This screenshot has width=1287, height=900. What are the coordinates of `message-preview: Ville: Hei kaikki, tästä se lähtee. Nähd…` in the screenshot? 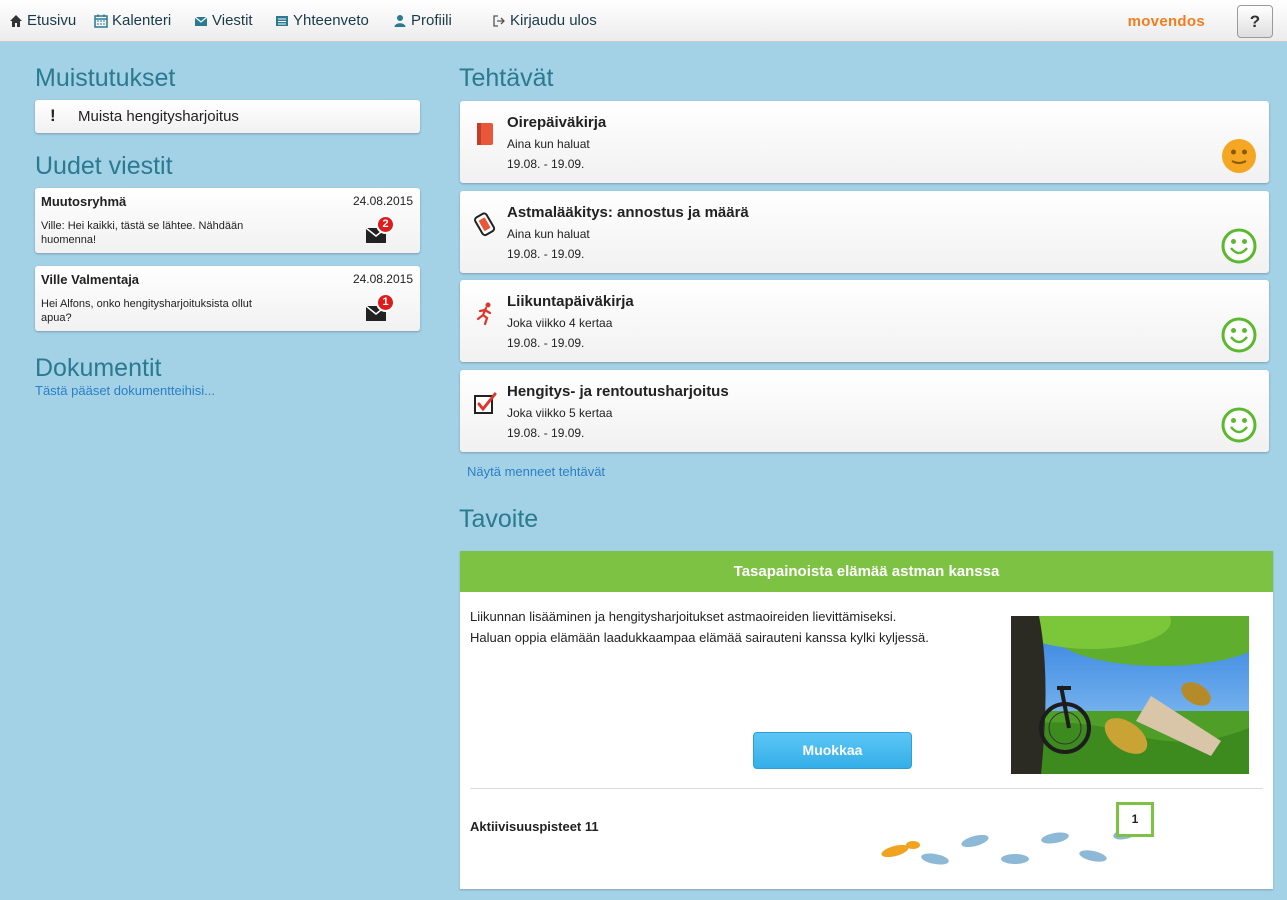 It's located at (142, 233).